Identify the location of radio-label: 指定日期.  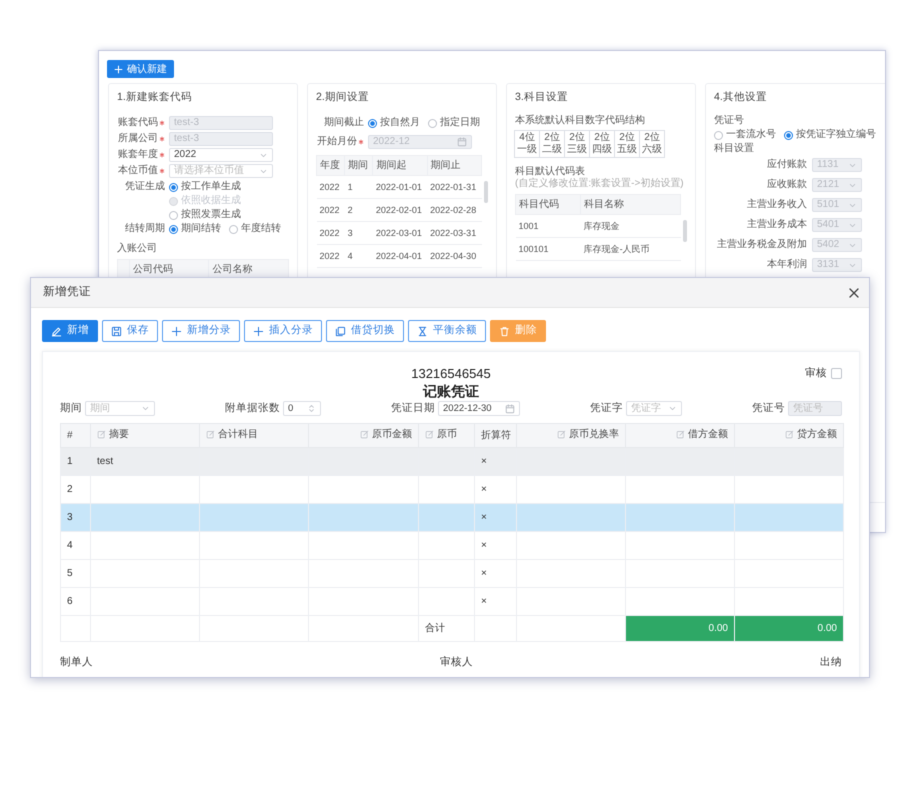
(460, 123).